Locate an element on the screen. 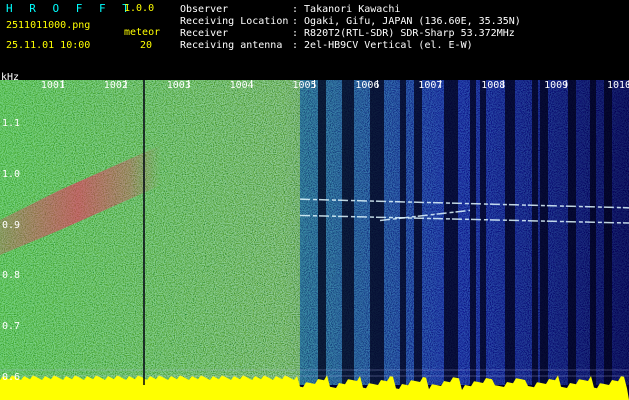  y-tick-label: 0.6 is located at coordinates (11, 377).